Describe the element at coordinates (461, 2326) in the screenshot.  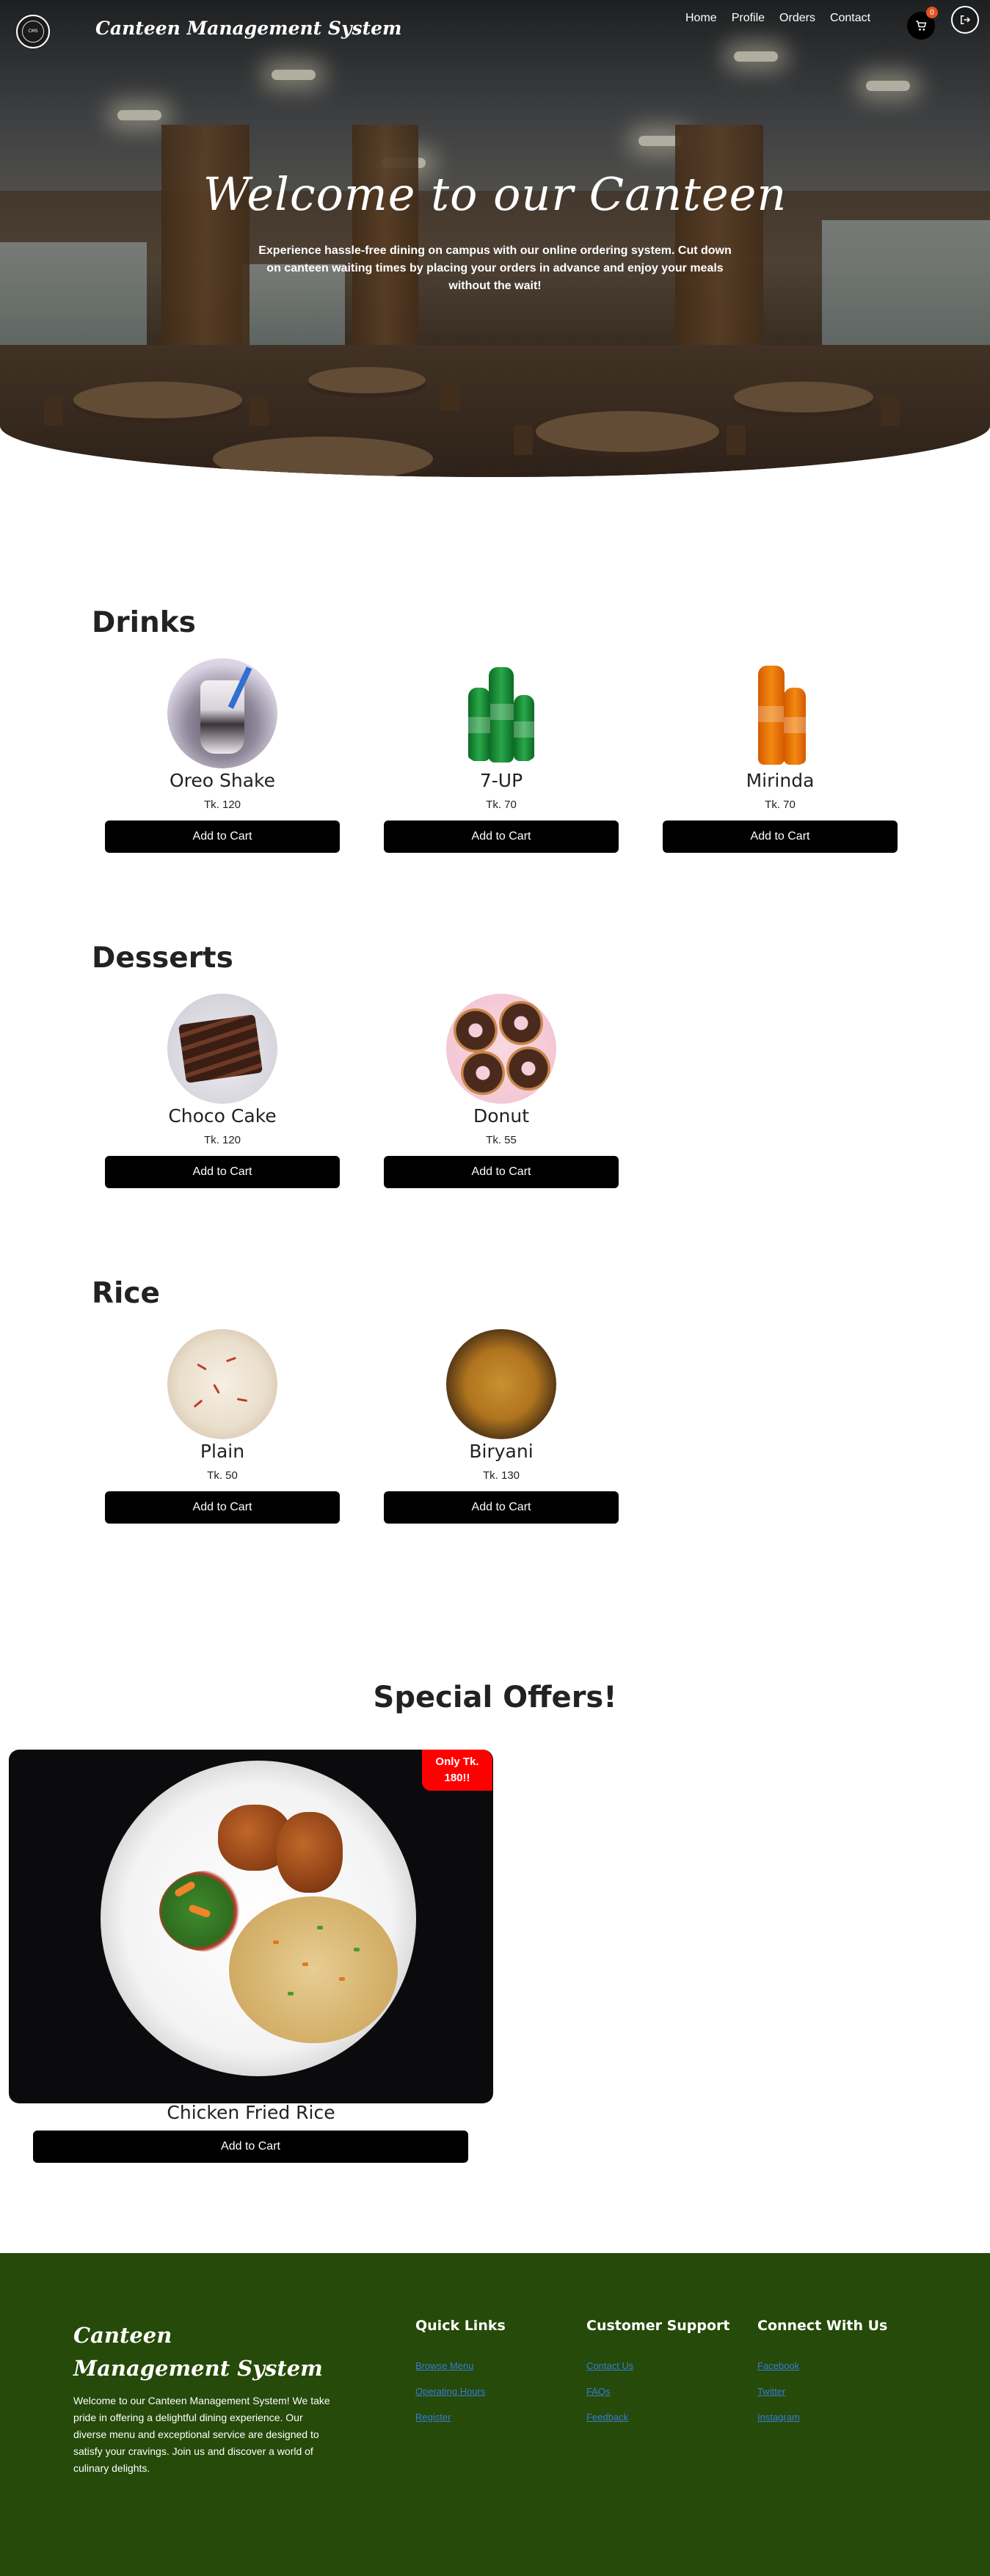
I see `footer-heading: Quick Links` at that location.